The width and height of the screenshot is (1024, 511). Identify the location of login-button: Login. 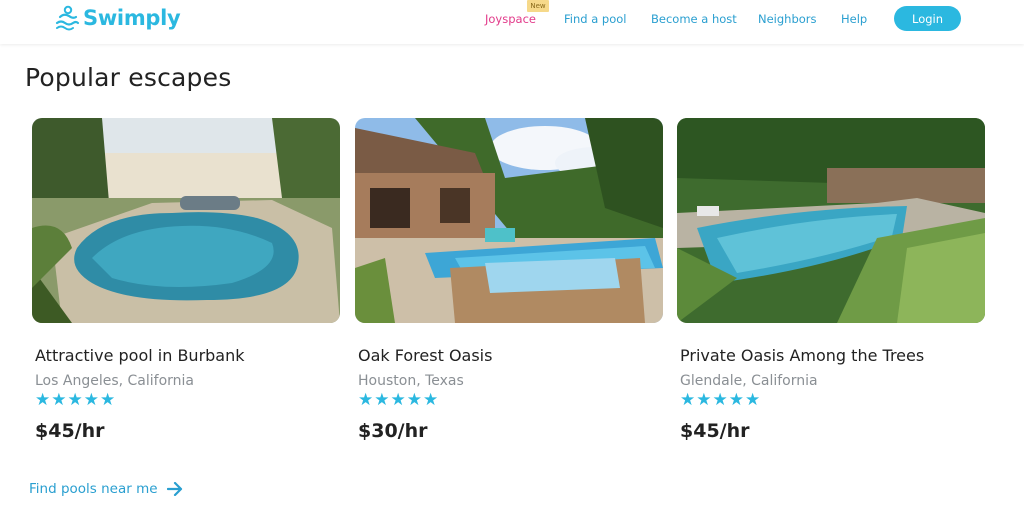
(927, 18).